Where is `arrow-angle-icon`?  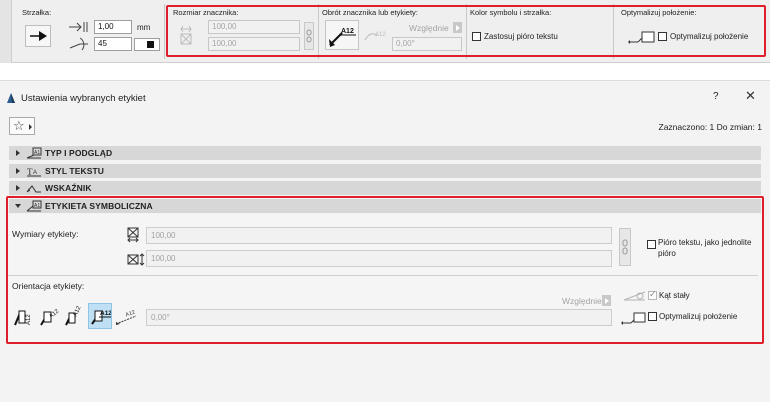
arrow-angle-icon is located at coordinates (78, 44).